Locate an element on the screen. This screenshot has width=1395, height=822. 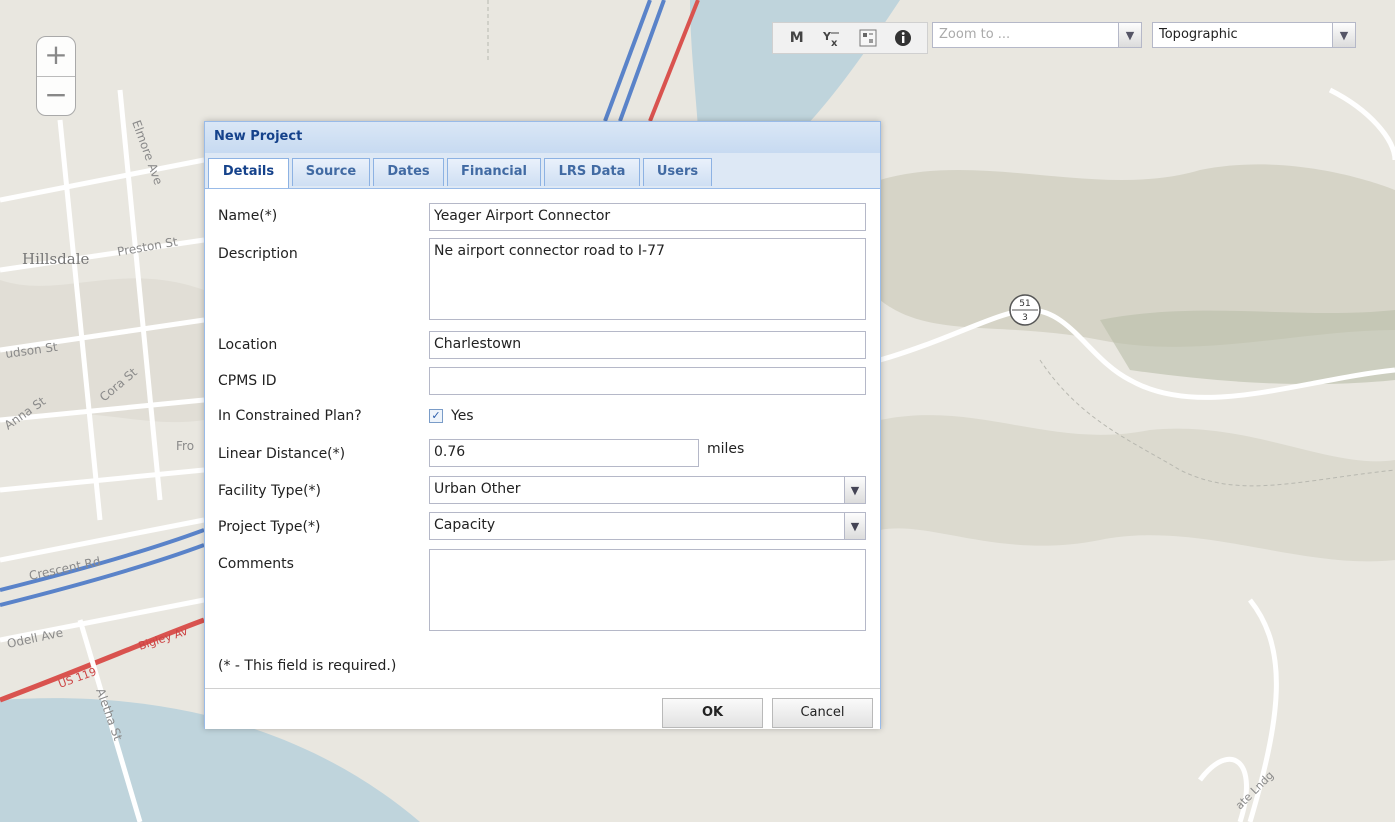
basemap-combo: Topographic ▼ is located at coordinates (1254, 35).